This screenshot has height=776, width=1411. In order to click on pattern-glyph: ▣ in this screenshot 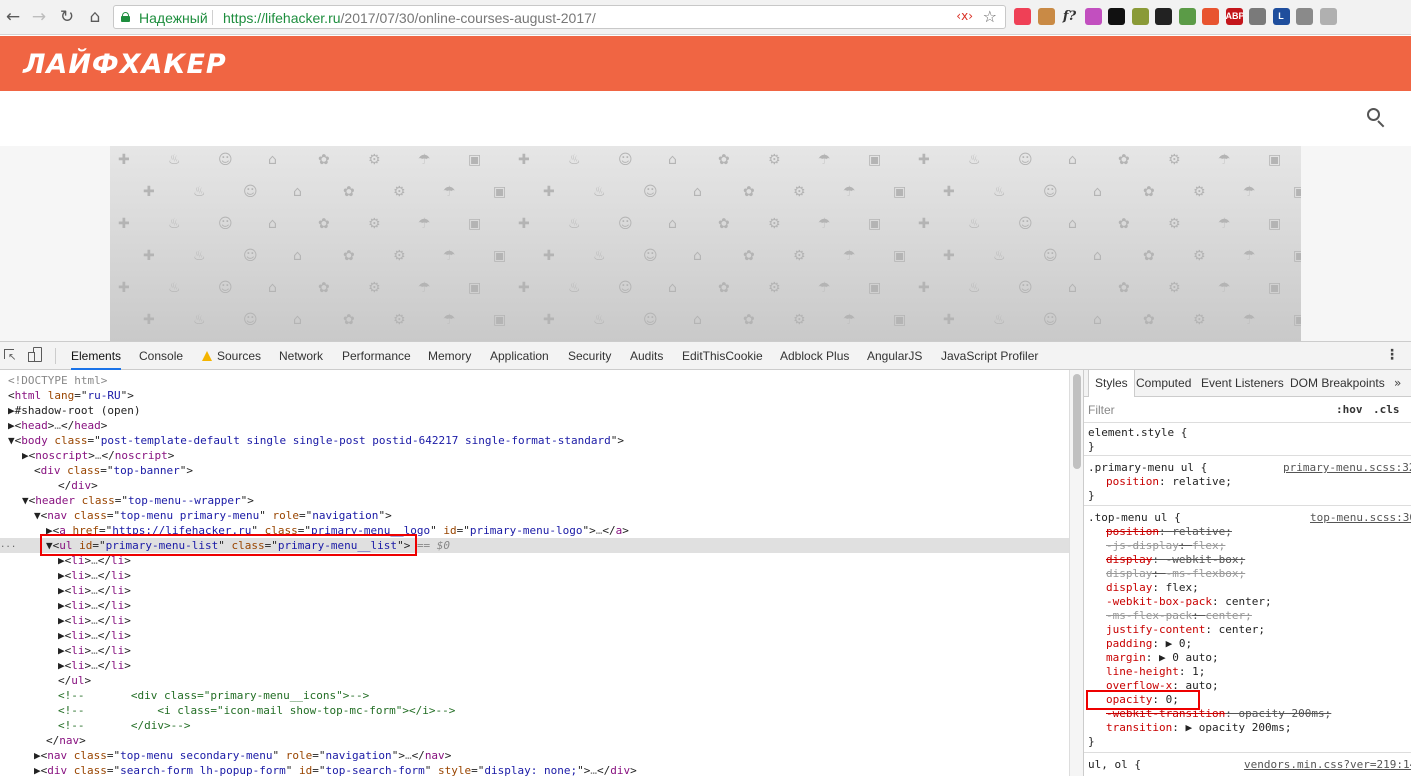, I will do `click(875, 160)`.